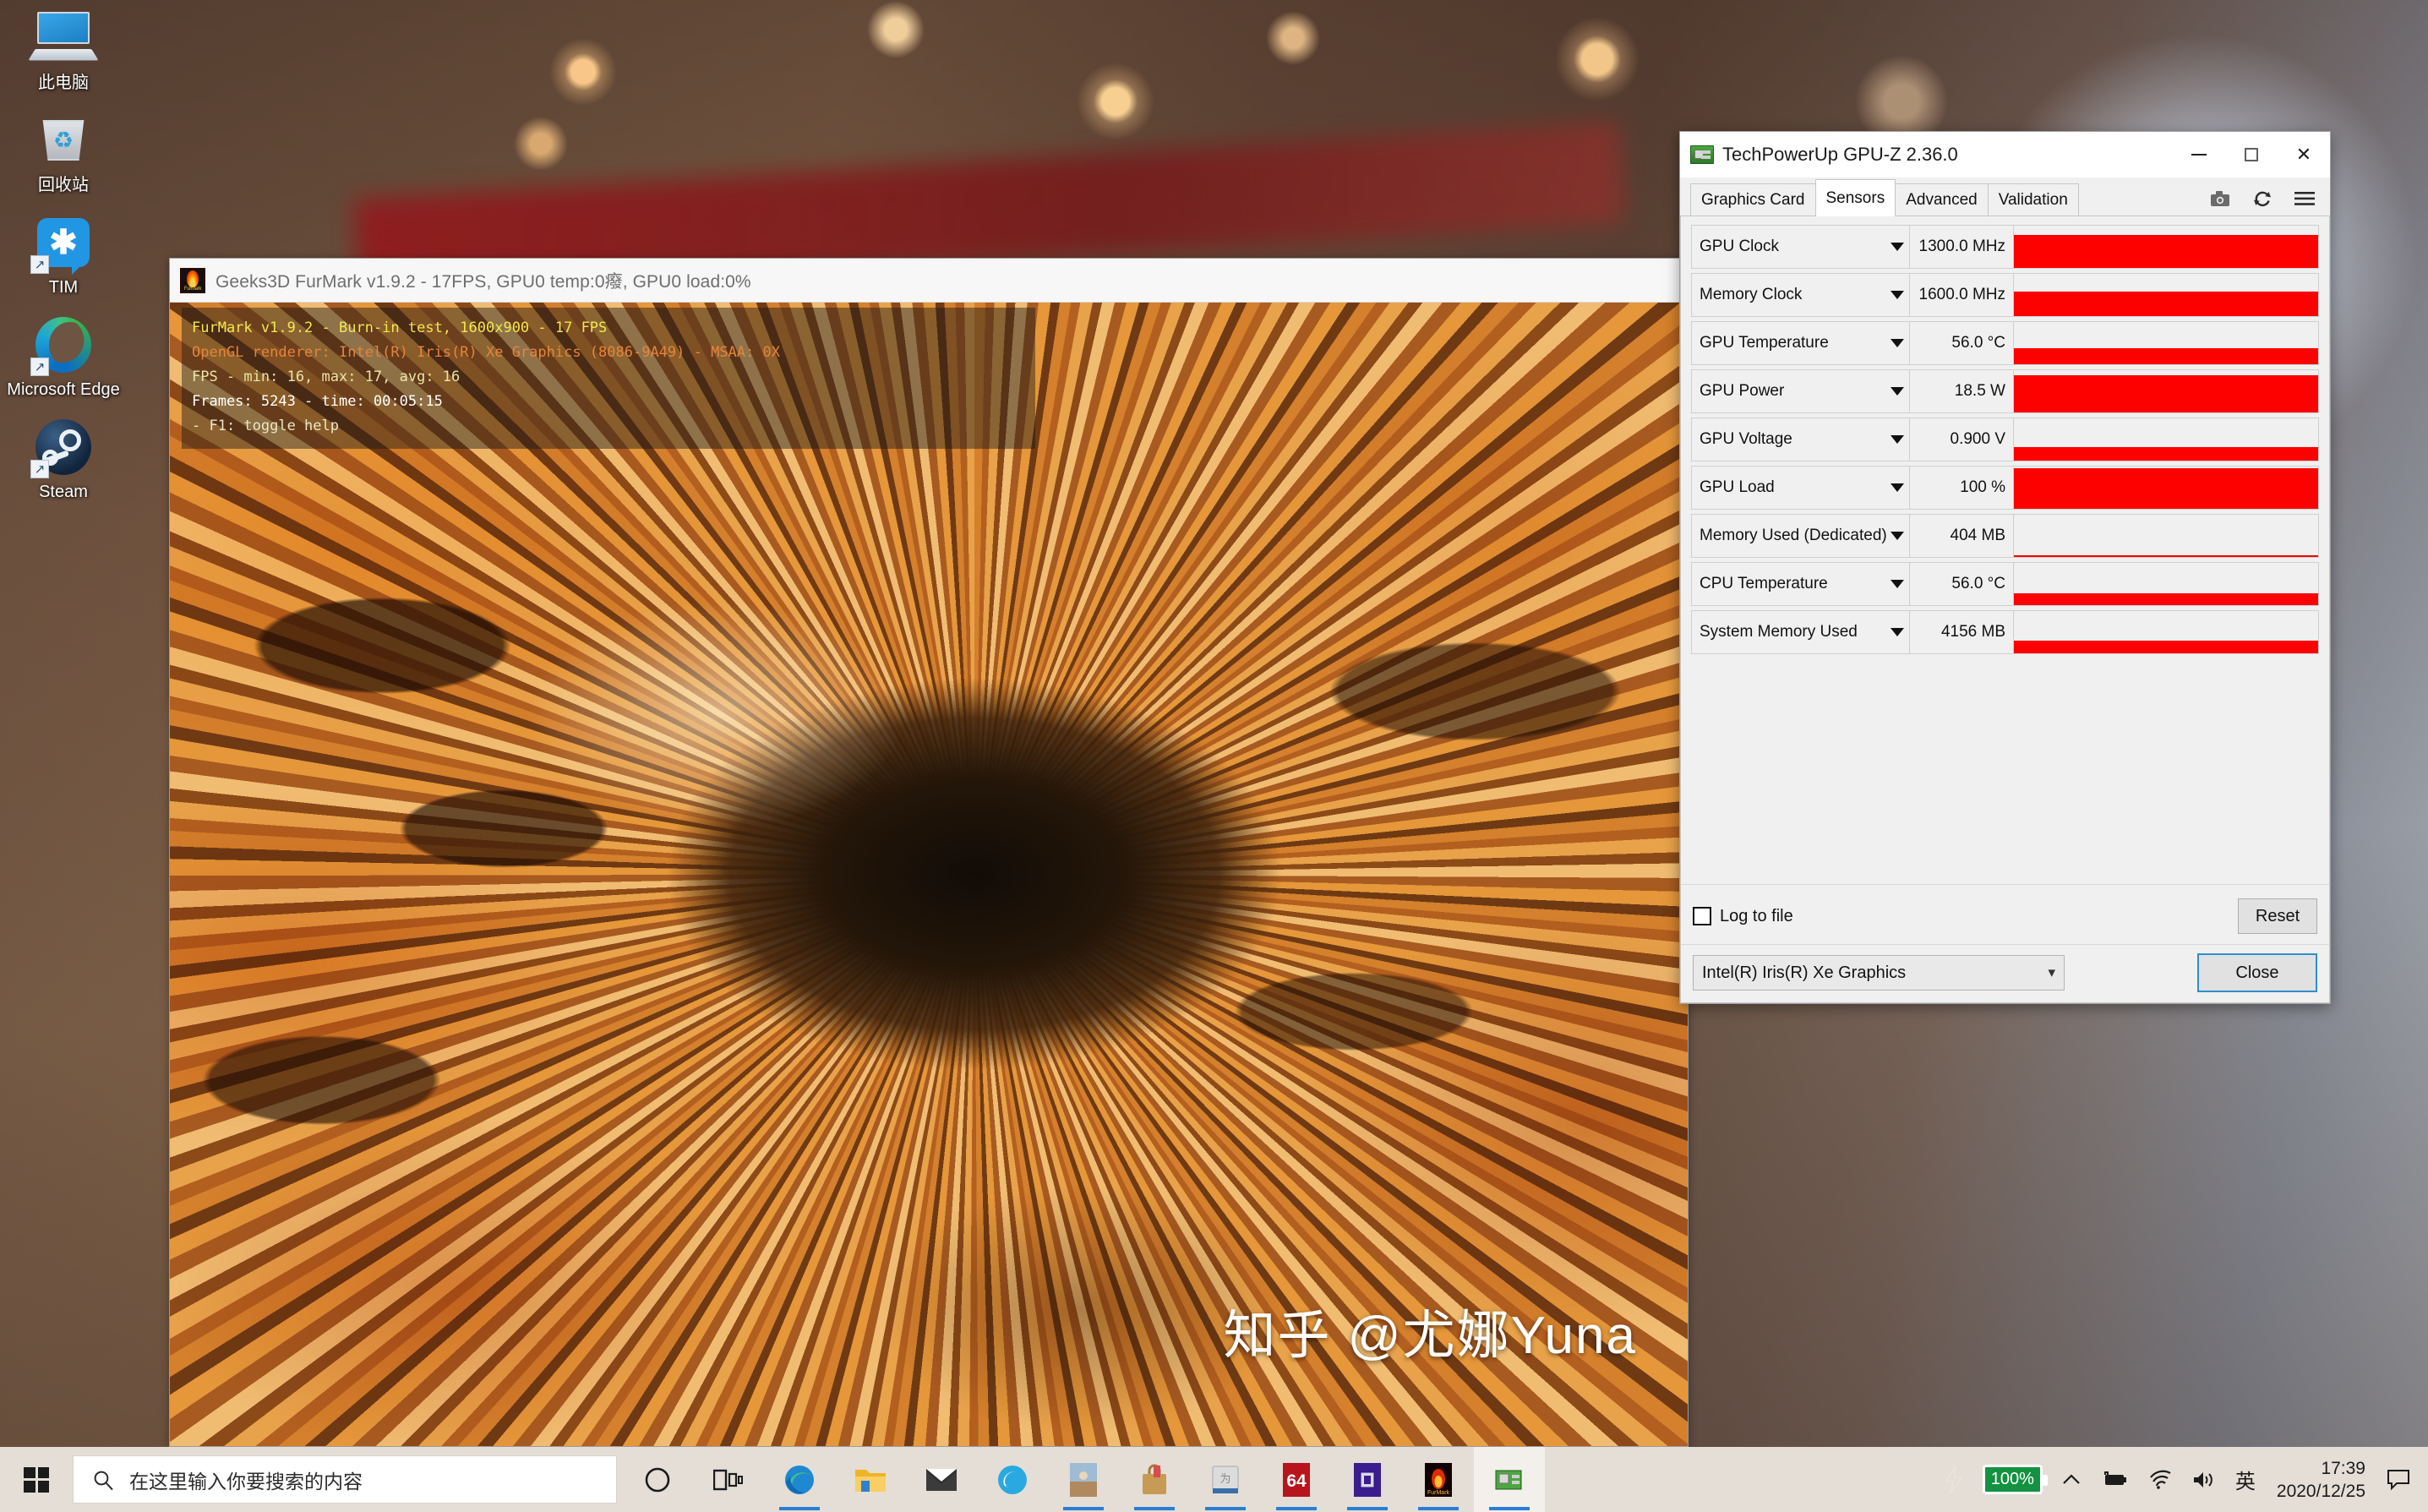 This screenshot has width=2428, height=1512. Describe the element at coordinates (63, 255) in the screenshot. I see `desktop-icon-tim: ✱ ↗ TIM` at that location.